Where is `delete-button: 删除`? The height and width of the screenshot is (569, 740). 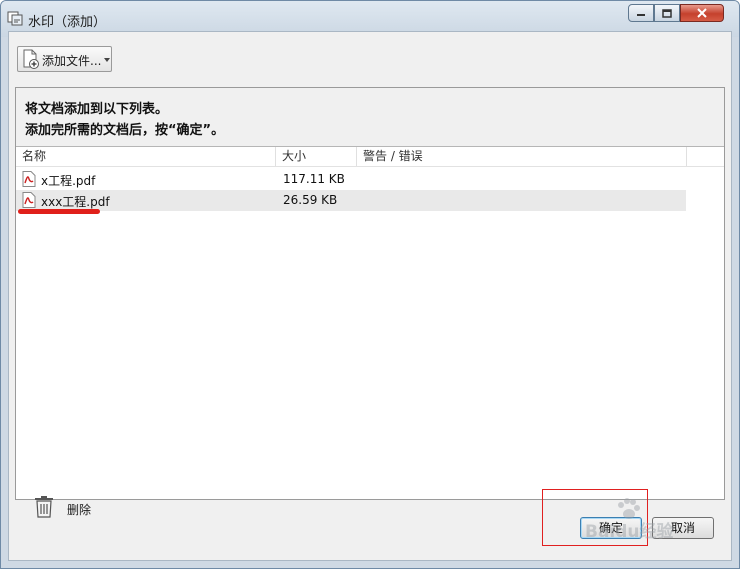 delete-button: 删除 is located at coordinates (68, 507).